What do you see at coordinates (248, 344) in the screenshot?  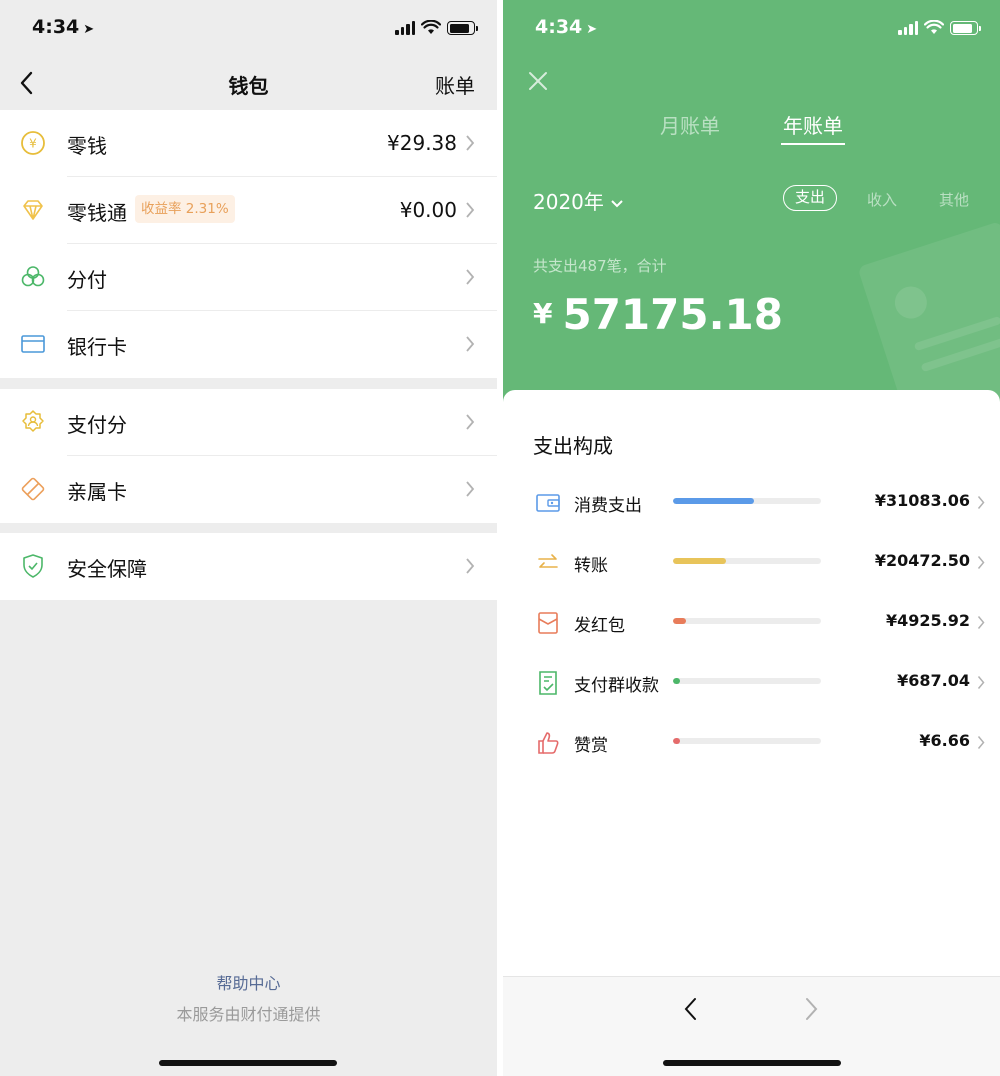 I see `wallet-row-bankcard: 银行卡` at bounding box center [248, 344].